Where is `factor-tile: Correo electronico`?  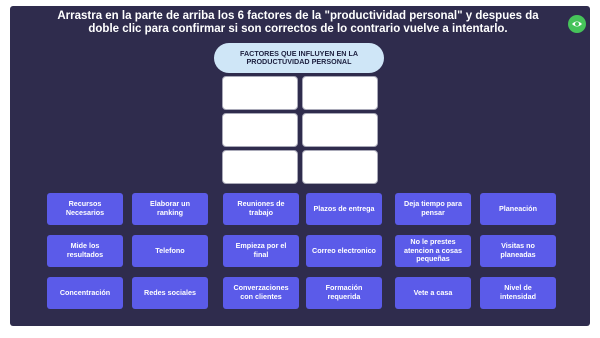 factor-tile: Correo electronico is located at coordinates (344, 251).